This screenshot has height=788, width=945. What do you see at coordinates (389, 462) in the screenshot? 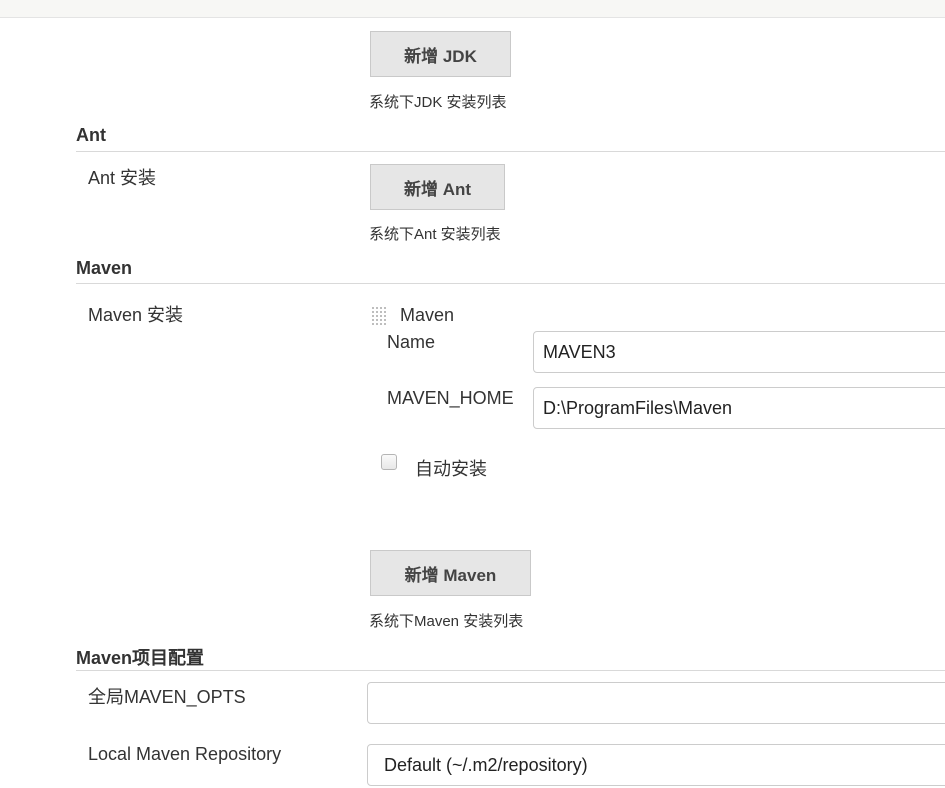
I see `auto-install-checkbox` at bounding box center [389, 462].